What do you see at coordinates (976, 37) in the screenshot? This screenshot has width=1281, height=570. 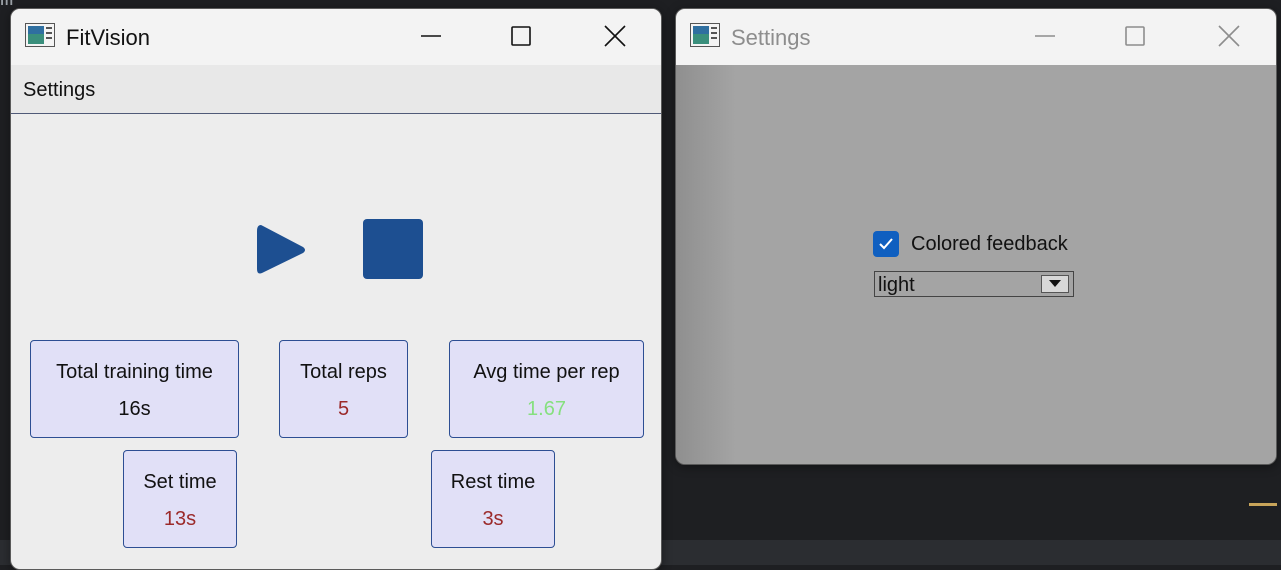 I see `settings-titlebar: Settings` at bounding box center [976, 37].